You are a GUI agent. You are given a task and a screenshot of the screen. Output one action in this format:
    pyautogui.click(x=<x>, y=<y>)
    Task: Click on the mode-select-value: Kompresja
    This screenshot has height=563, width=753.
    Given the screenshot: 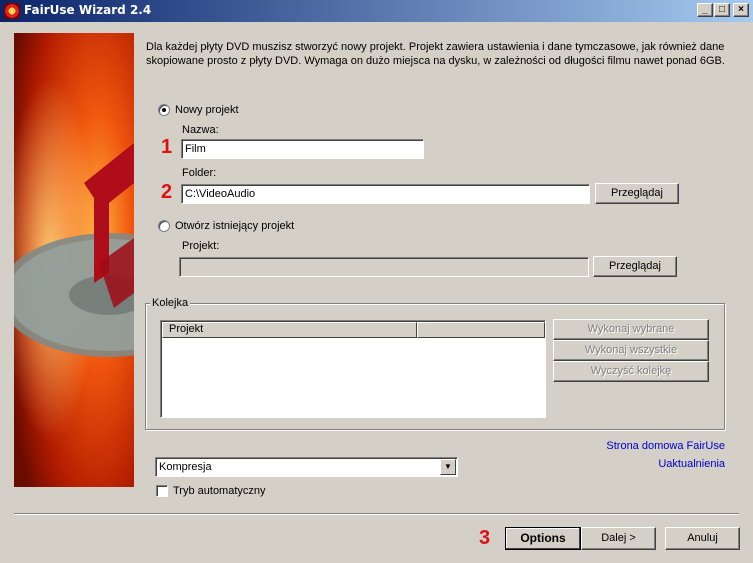 What is the action you would take?
    pyautogui.click(x=185, y=467)
    